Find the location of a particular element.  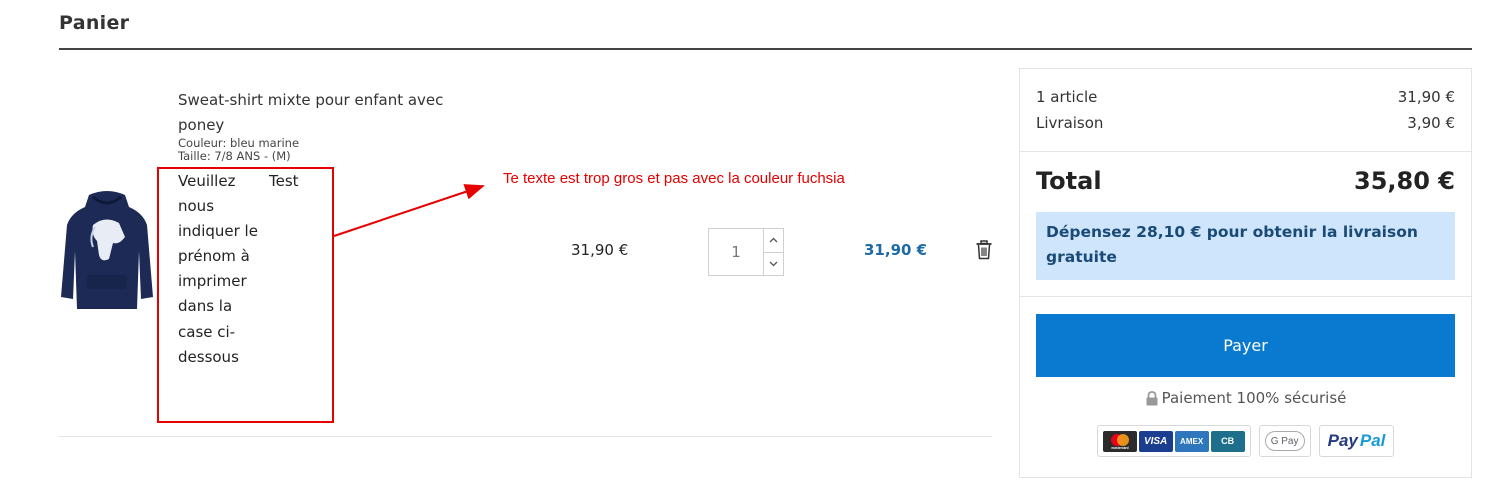

card-logos: mastercard VISA AMEX CB is located at coordinates (1173, 441).